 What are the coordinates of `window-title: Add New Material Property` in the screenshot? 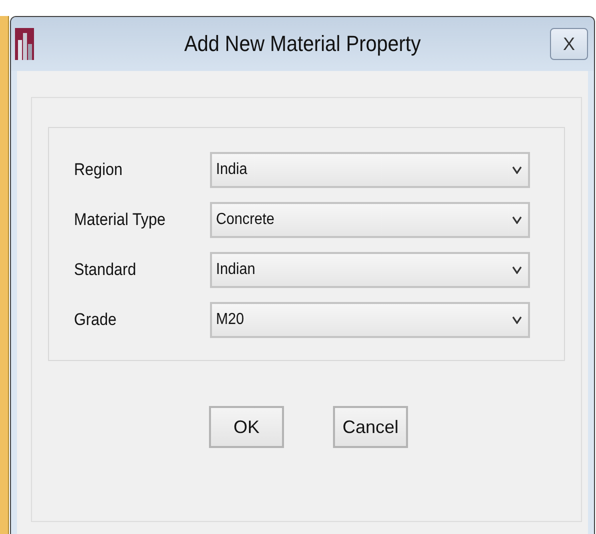 It's located at (302, 44).